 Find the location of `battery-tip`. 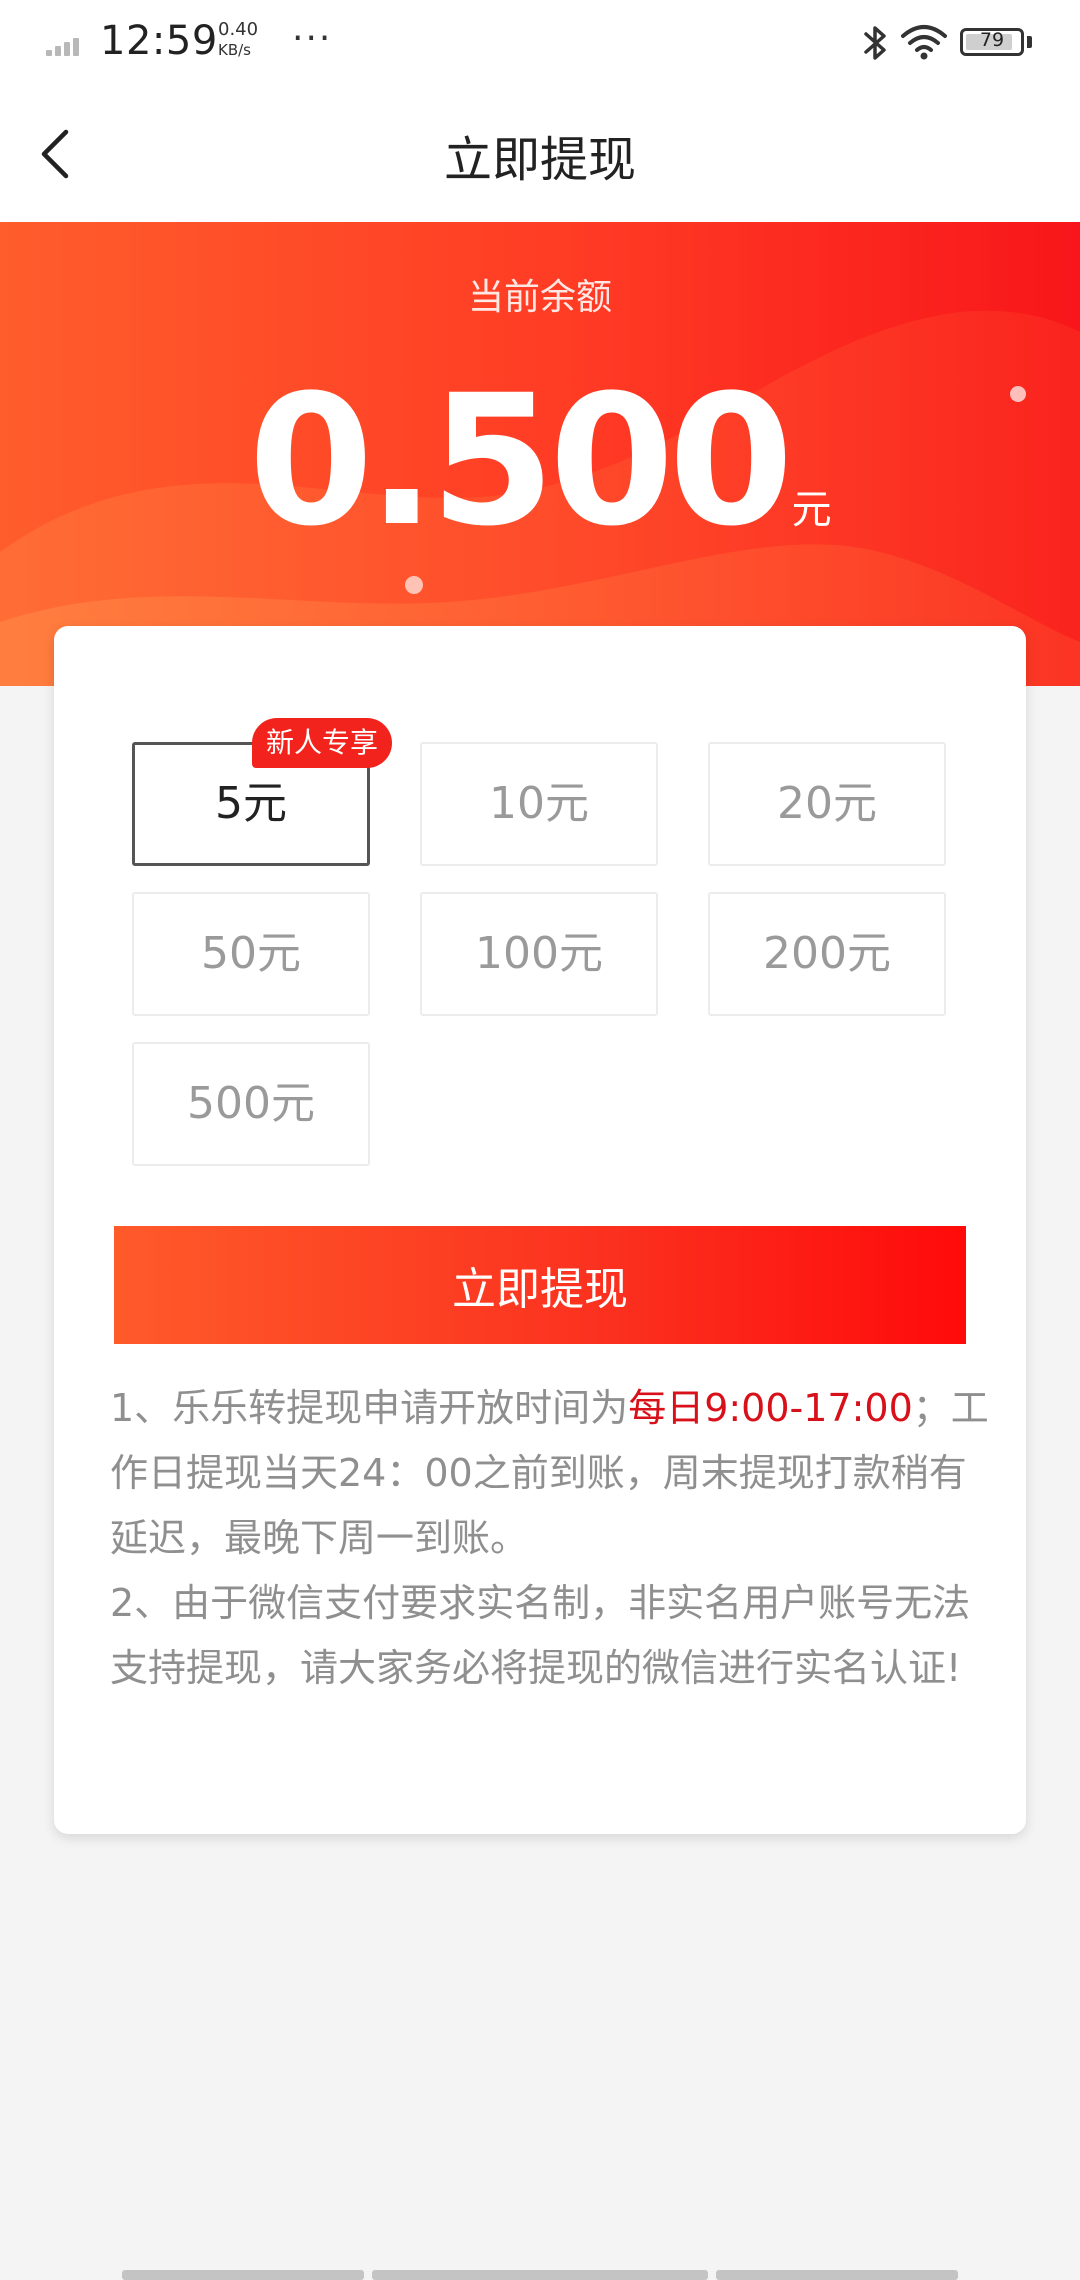

battery-tip is located at coordinates (1029, 42).